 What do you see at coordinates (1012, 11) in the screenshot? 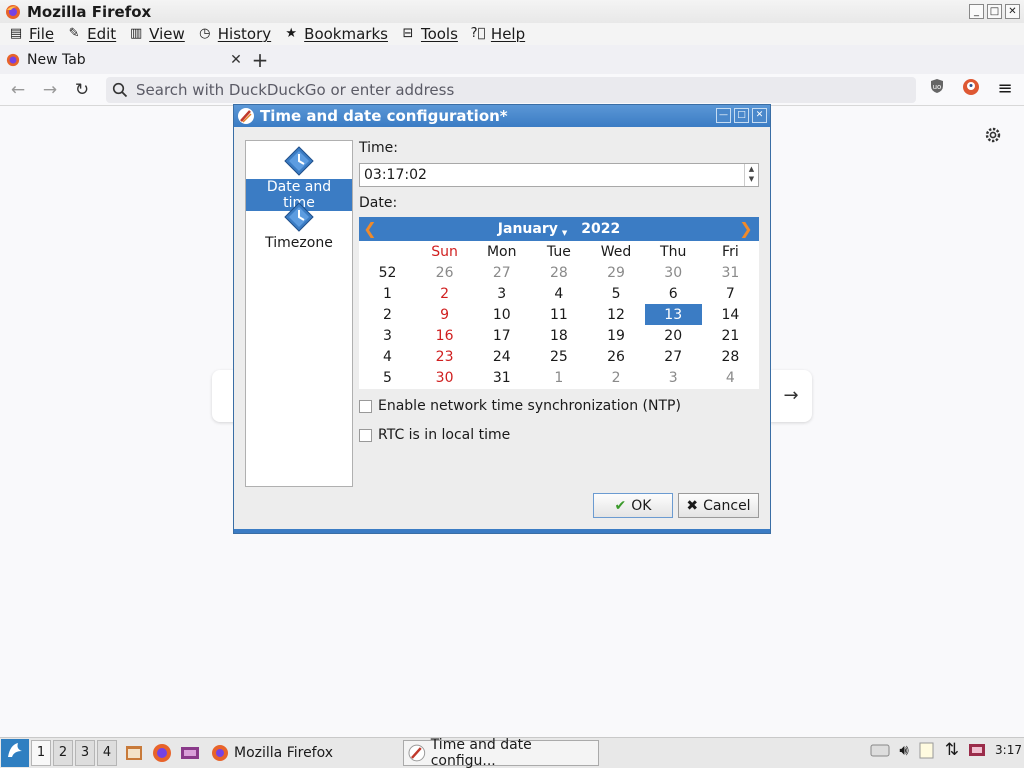
I see `close-button: ✕` at bounding box center [1012, 11].